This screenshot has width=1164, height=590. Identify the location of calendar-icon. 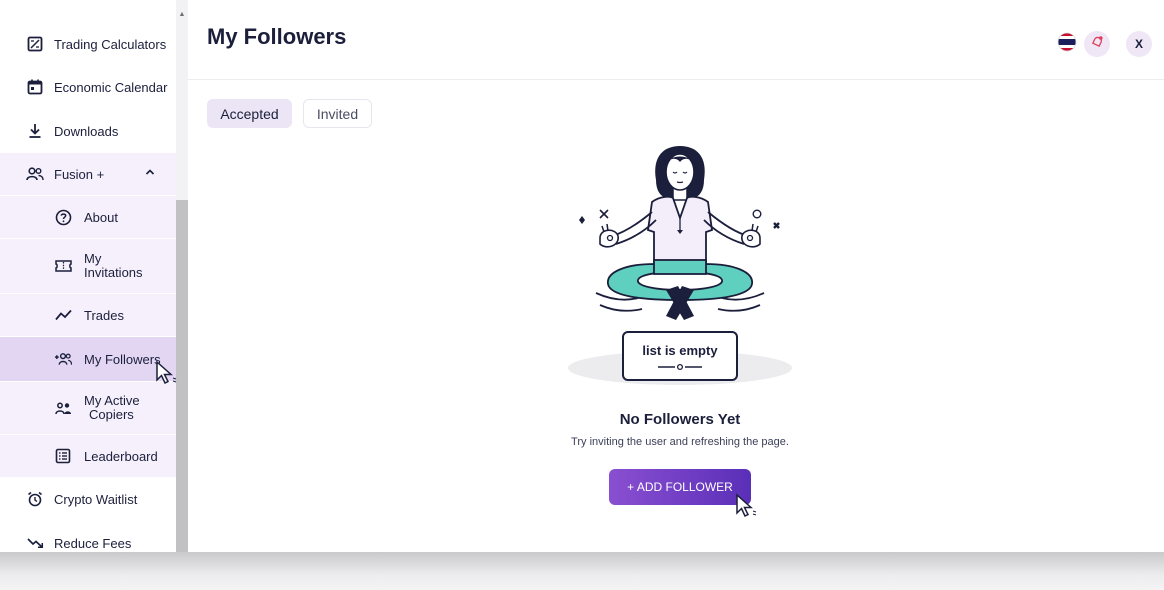
(35, 87).